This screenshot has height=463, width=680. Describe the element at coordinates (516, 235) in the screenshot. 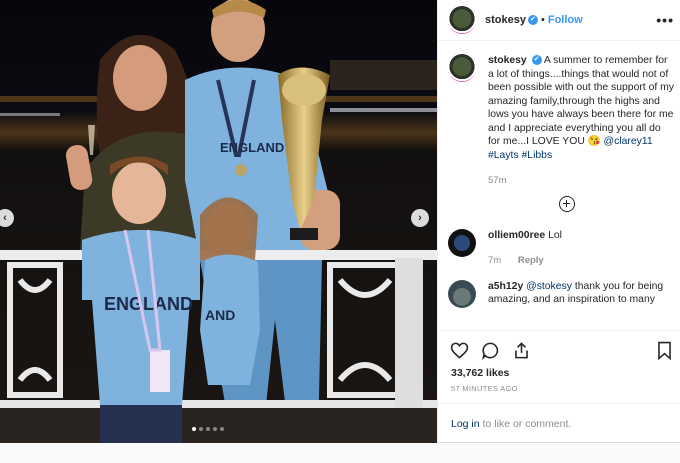

I see `comment-username: olliem00ree` at that location.